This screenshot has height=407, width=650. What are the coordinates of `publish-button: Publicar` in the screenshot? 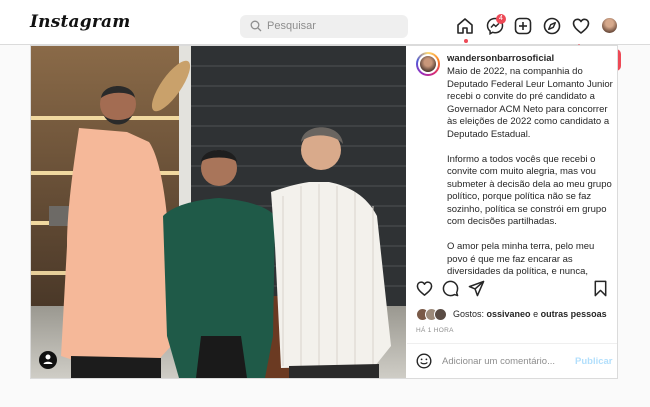 It's located at (594, 361).